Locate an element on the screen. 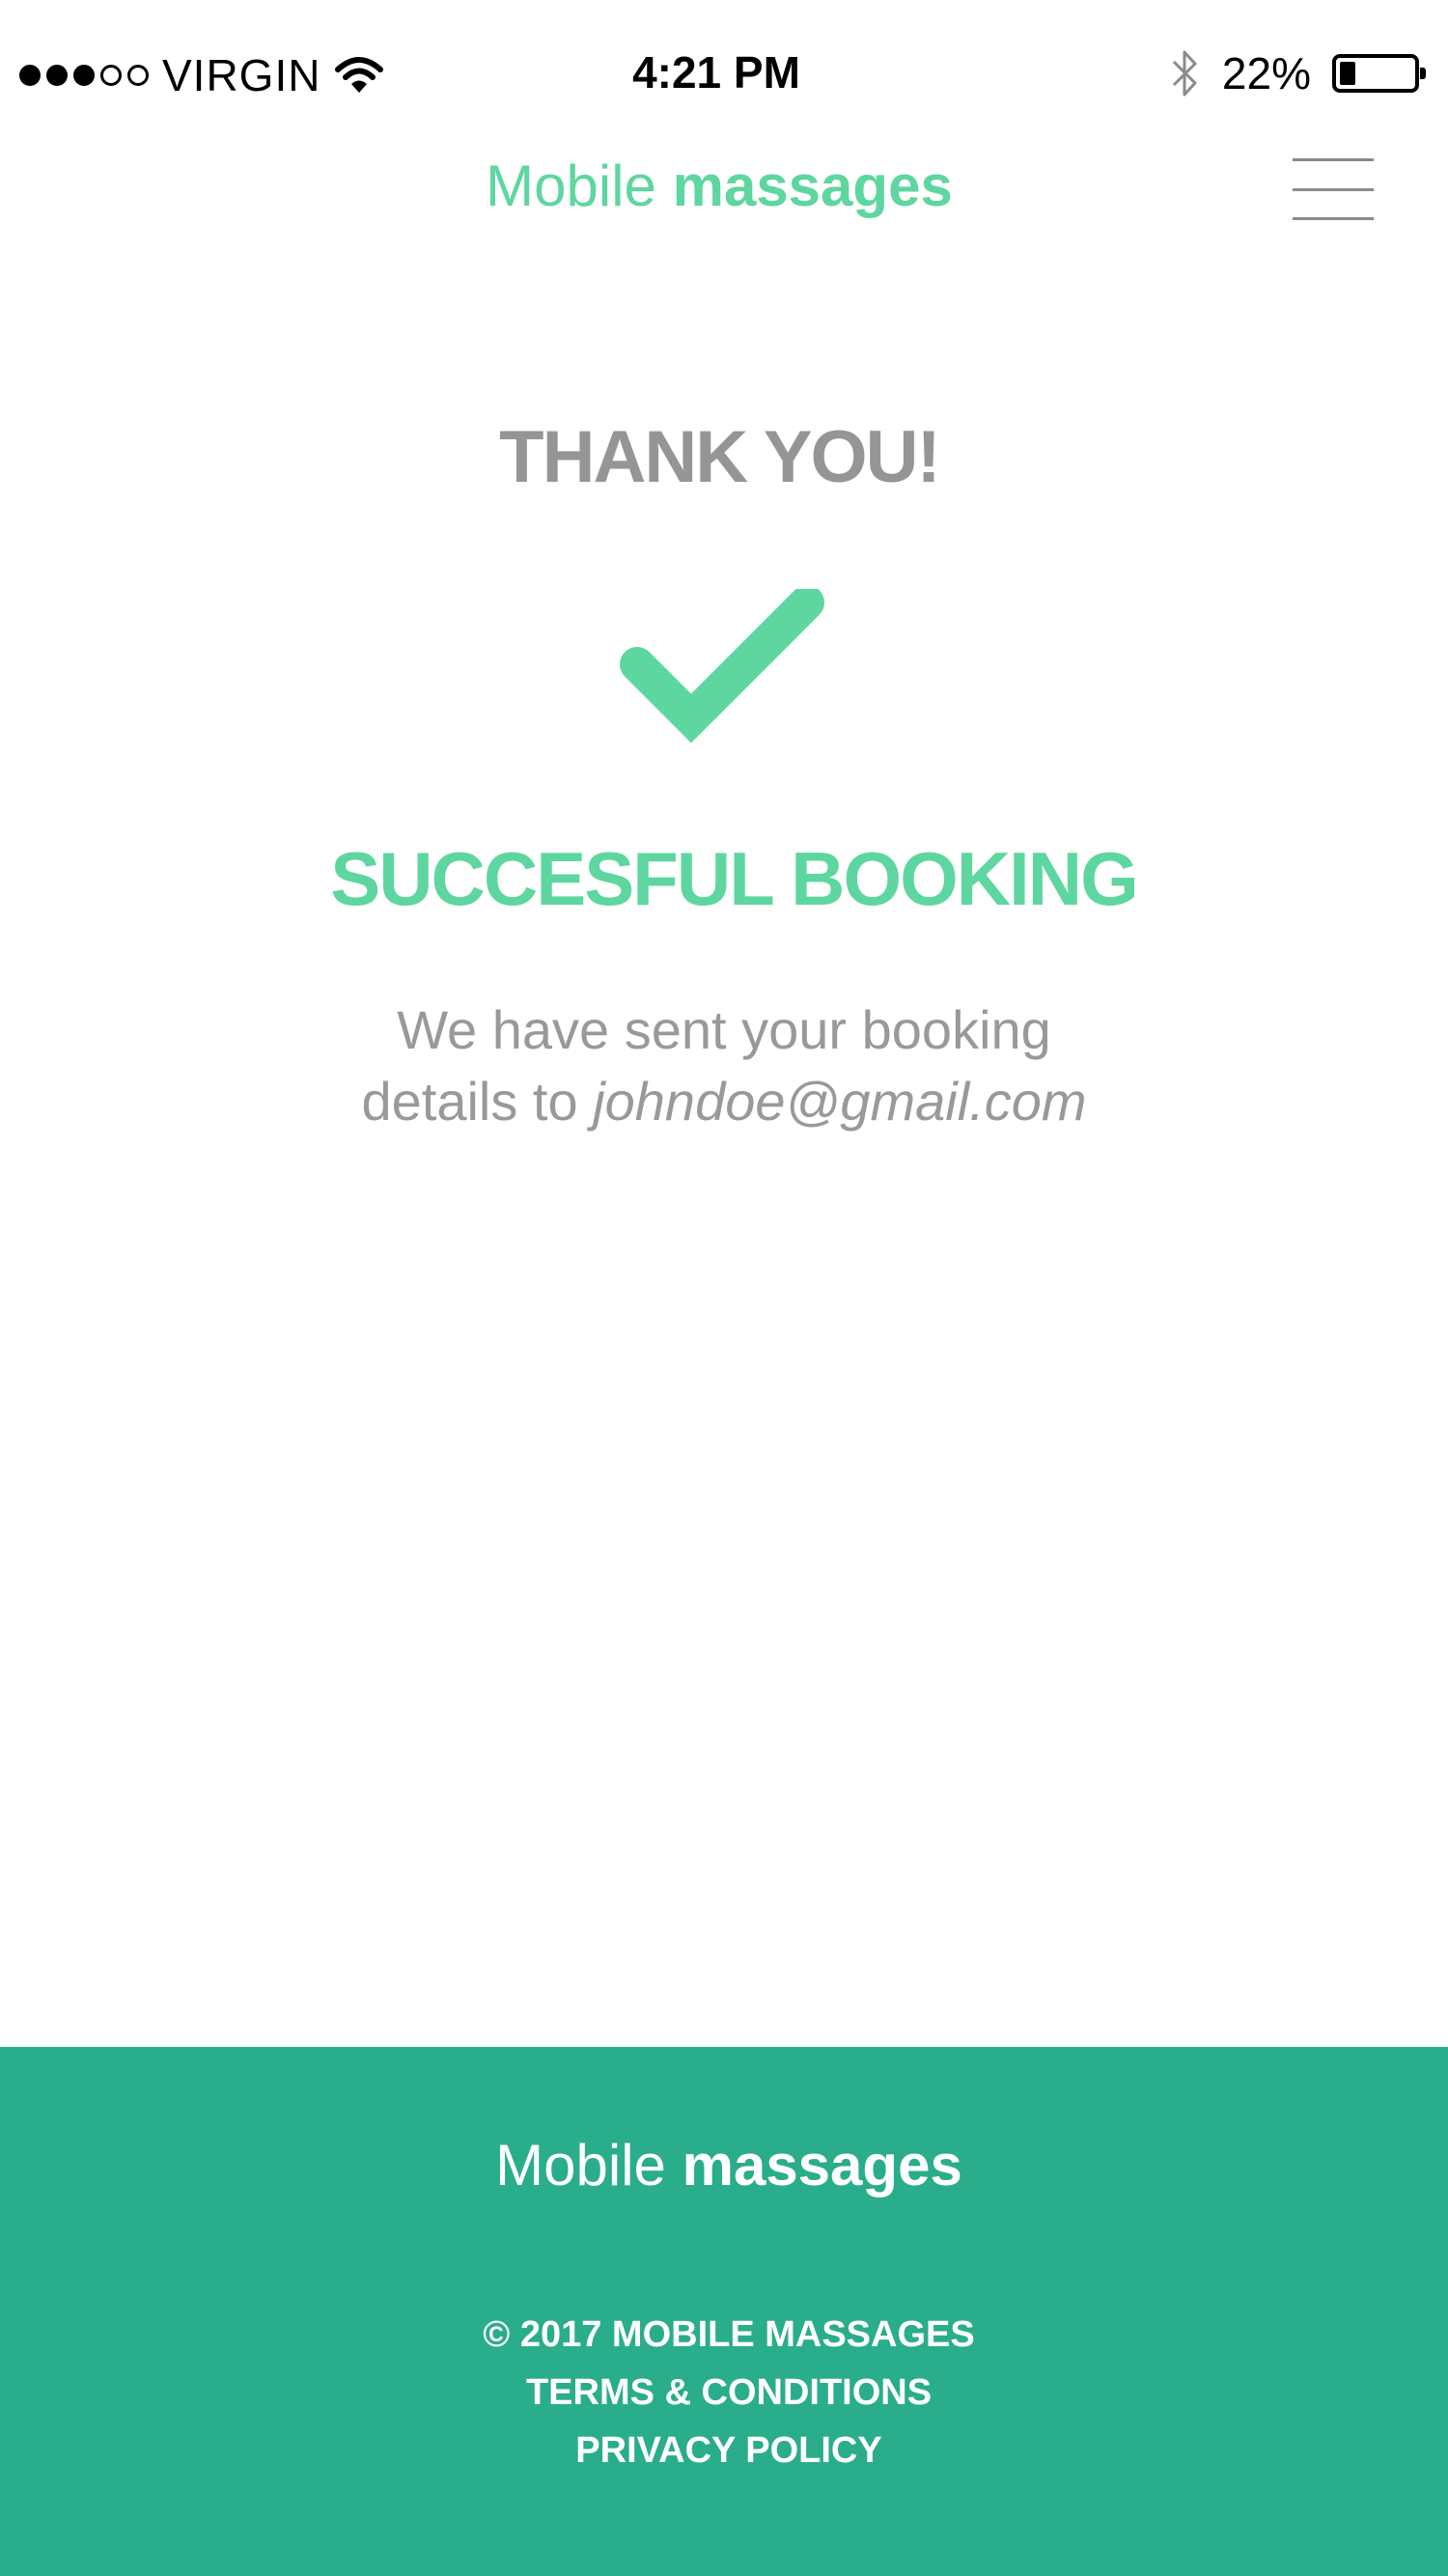  privacy-link: PRIVACY POLICY is located at coordinates (724, 2451).